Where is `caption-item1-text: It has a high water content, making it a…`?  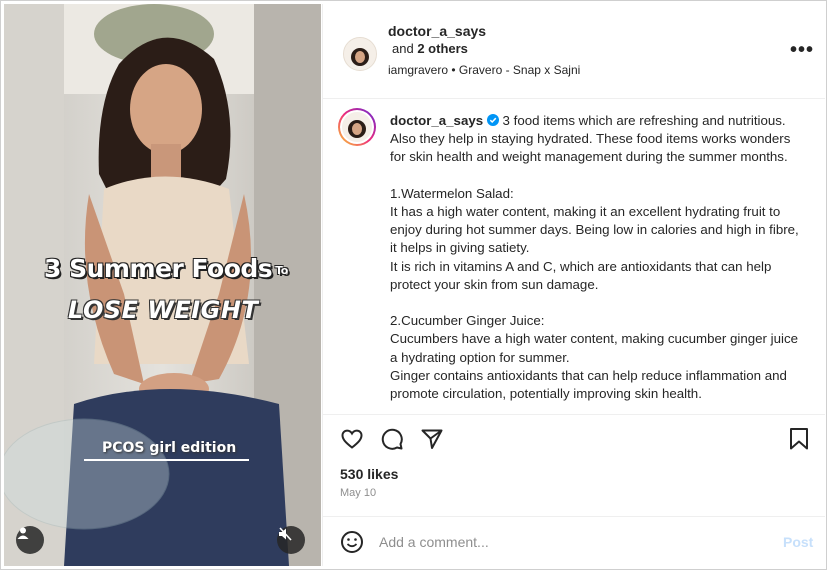 caption-item1-text: It has a high water content, making it a… is located at coordinates (594, 230).